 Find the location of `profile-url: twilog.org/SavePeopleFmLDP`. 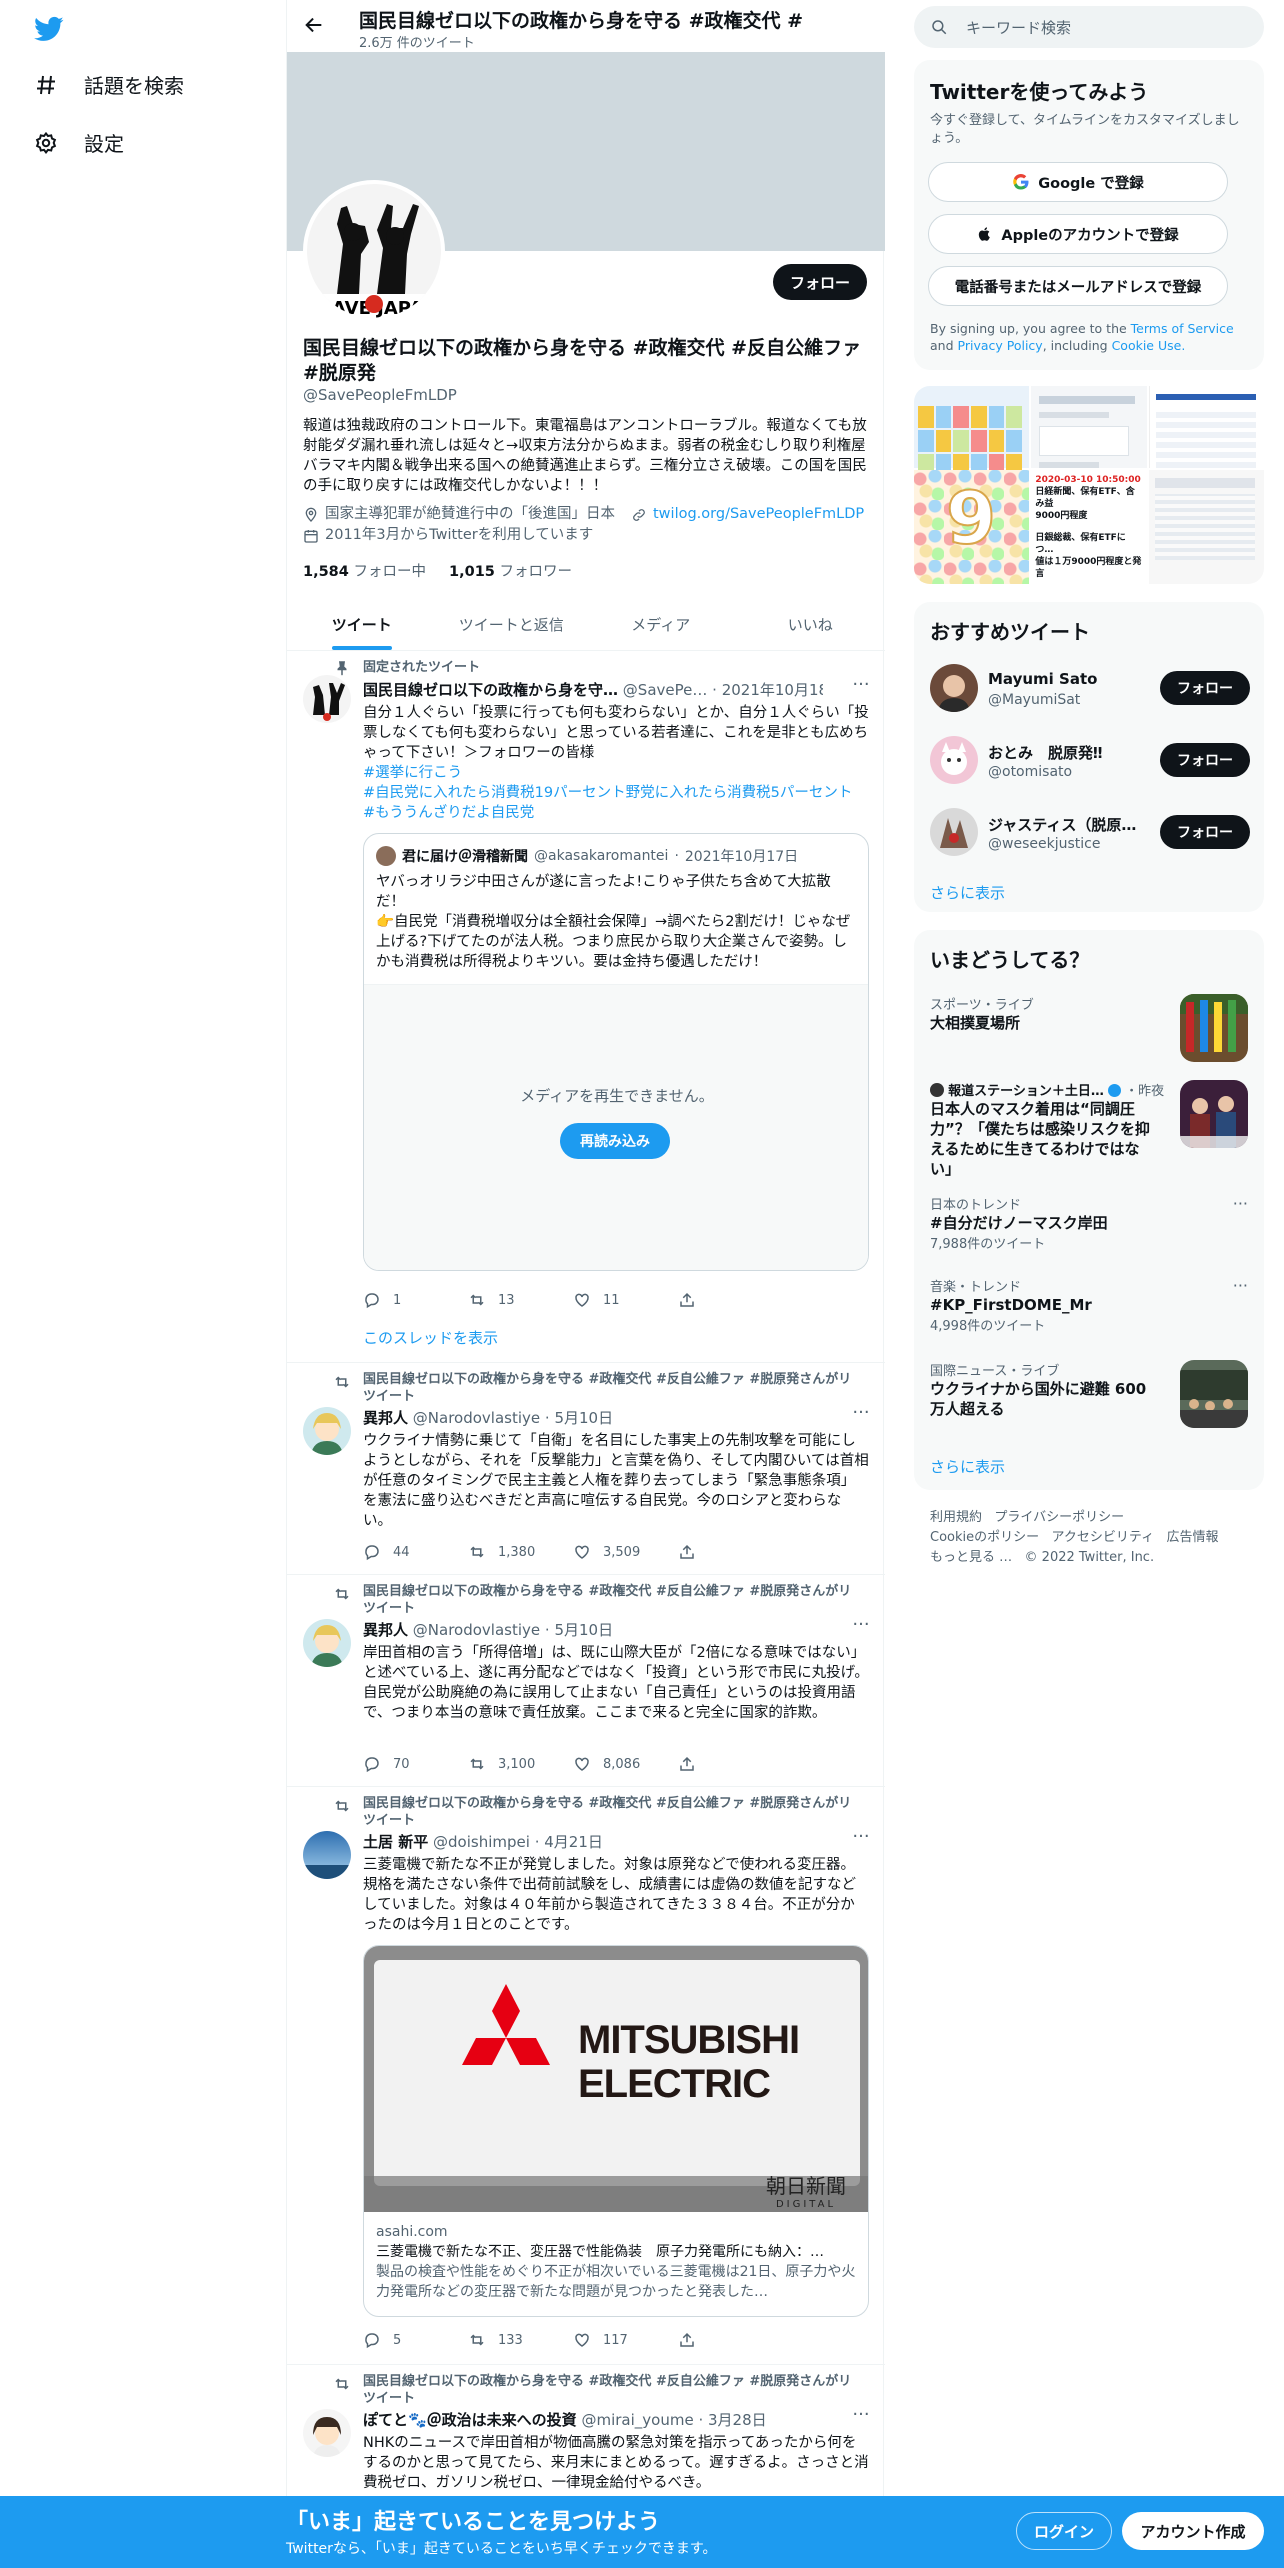

profile-url: twilog.org/SavePeopleFmLDP is located at coordinates (758, 514).